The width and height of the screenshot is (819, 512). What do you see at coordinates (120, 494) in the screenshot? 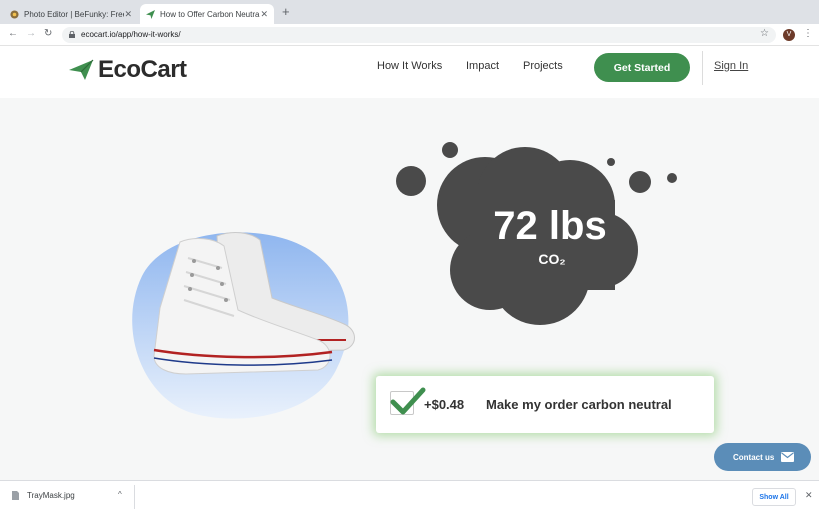
I see `download-options-chevron-icon: ^` at bounding box center [120, 494].